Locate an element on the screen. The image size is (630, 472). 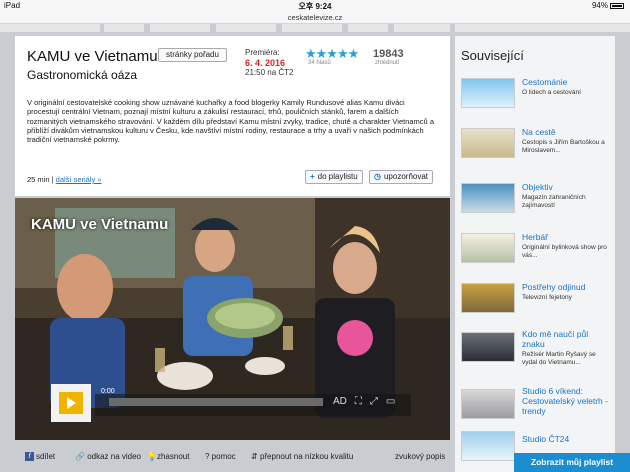
episode-subtitle: Gastronomická oáza is located at coordinates (82, 75).